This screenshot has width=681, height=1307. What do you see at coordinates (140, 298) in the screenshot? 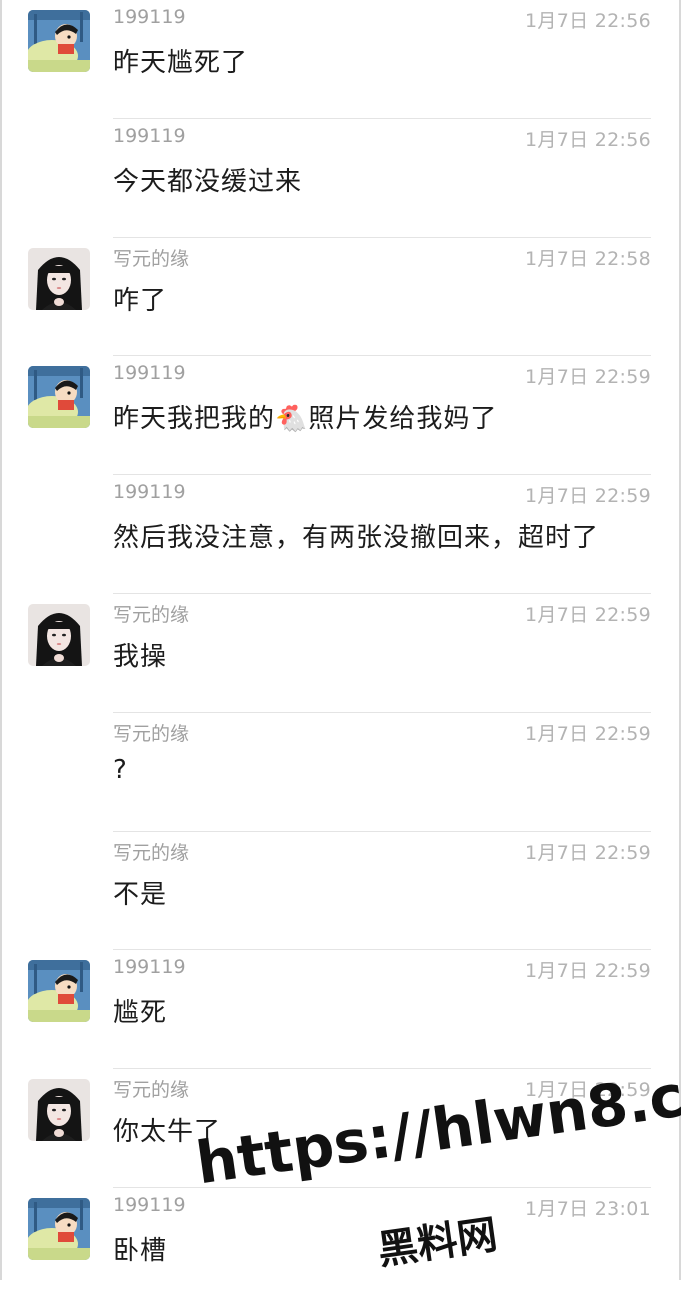
I see `message-text: 咋了` at bounding box center [140, 298].